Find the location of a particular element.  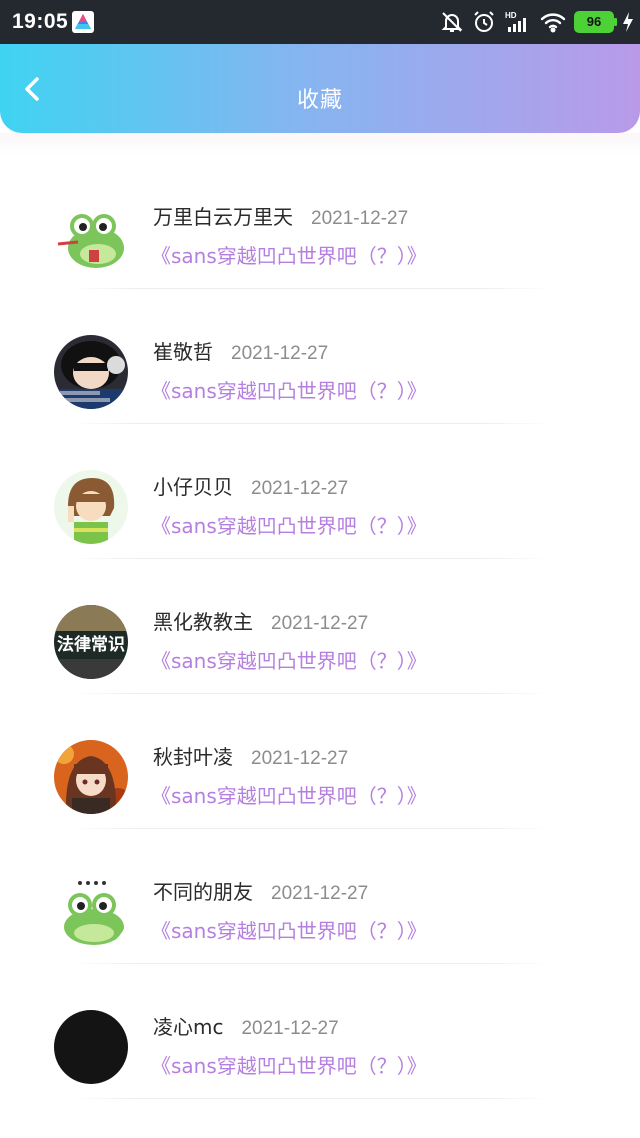

avatar-cartoon-kid is located at coordinates (91, 507).